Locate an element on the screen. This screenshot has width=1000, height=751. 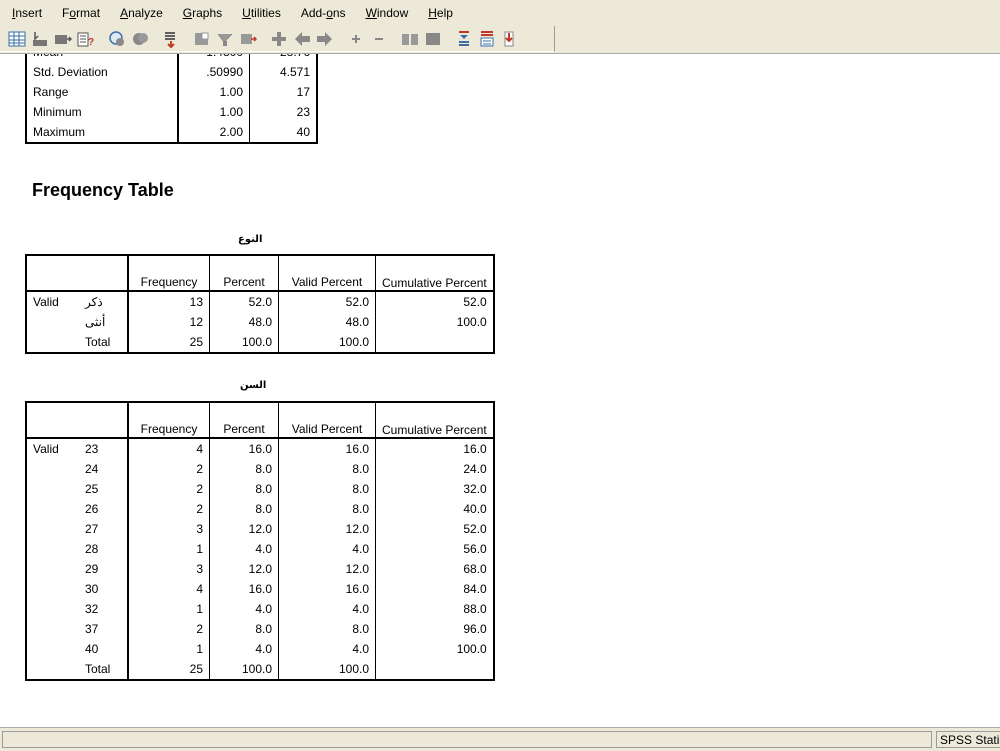
column-header: Valid Percent is located at coordinates (327, 273).